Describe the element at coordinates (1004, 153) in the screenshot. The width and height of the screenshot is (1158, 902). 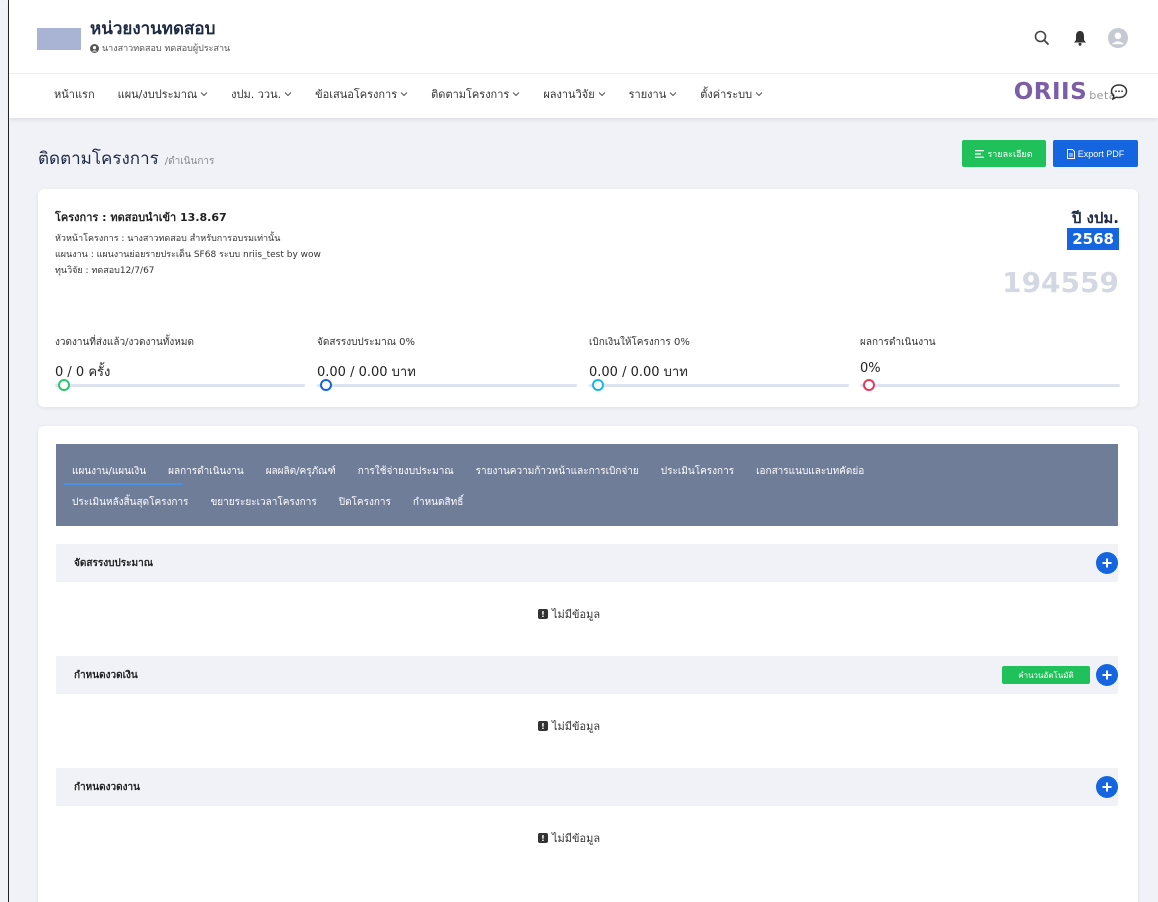
I see `detail-button: รายละเอียด` at that location.